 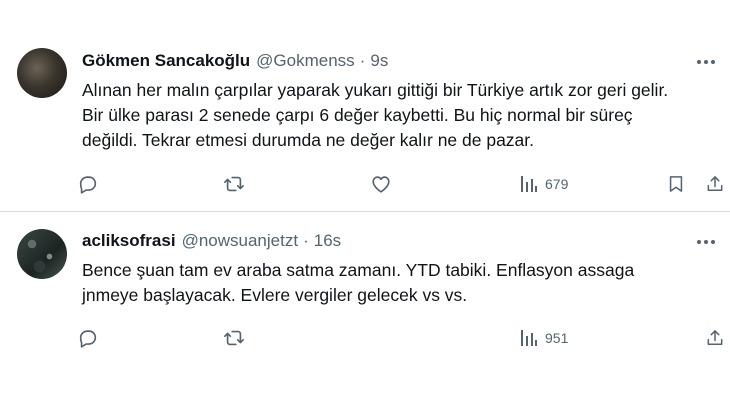 I want to click on timestamp: 9s, so click(x=379, y=61).